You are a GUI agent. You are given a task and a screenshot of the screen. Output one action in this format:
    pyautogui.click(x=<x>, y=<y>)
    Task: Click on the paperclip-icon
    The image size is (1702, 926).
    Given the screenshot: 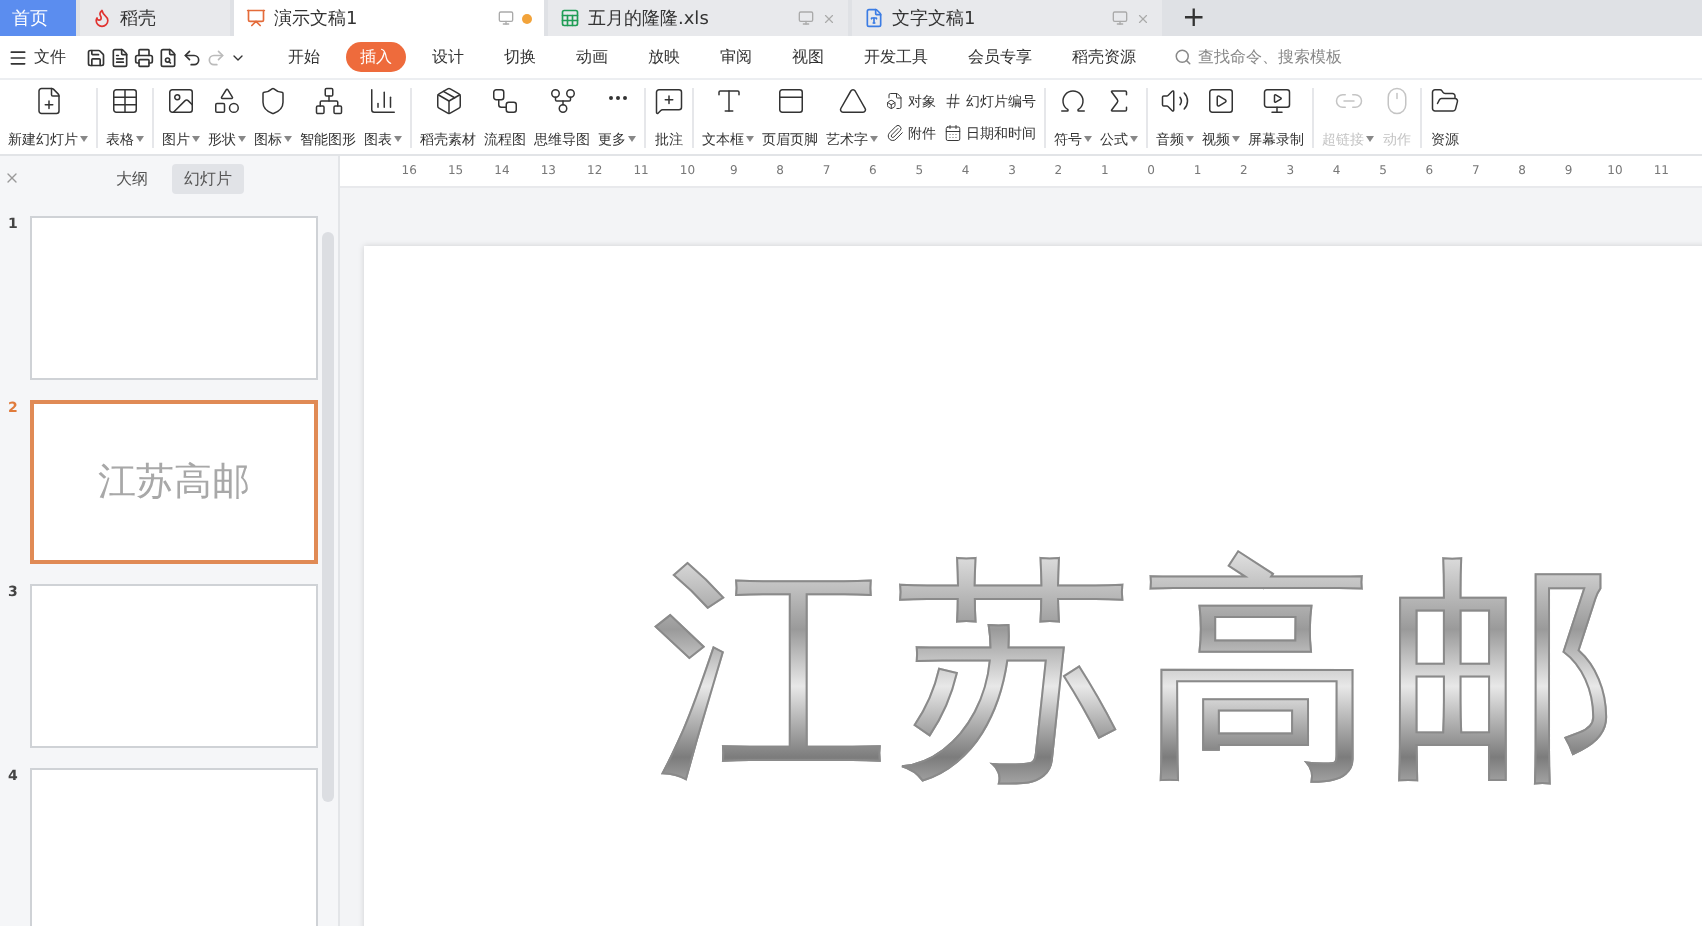 What is the action you would take?
    pyautogui.click(x=895, y=133)
    